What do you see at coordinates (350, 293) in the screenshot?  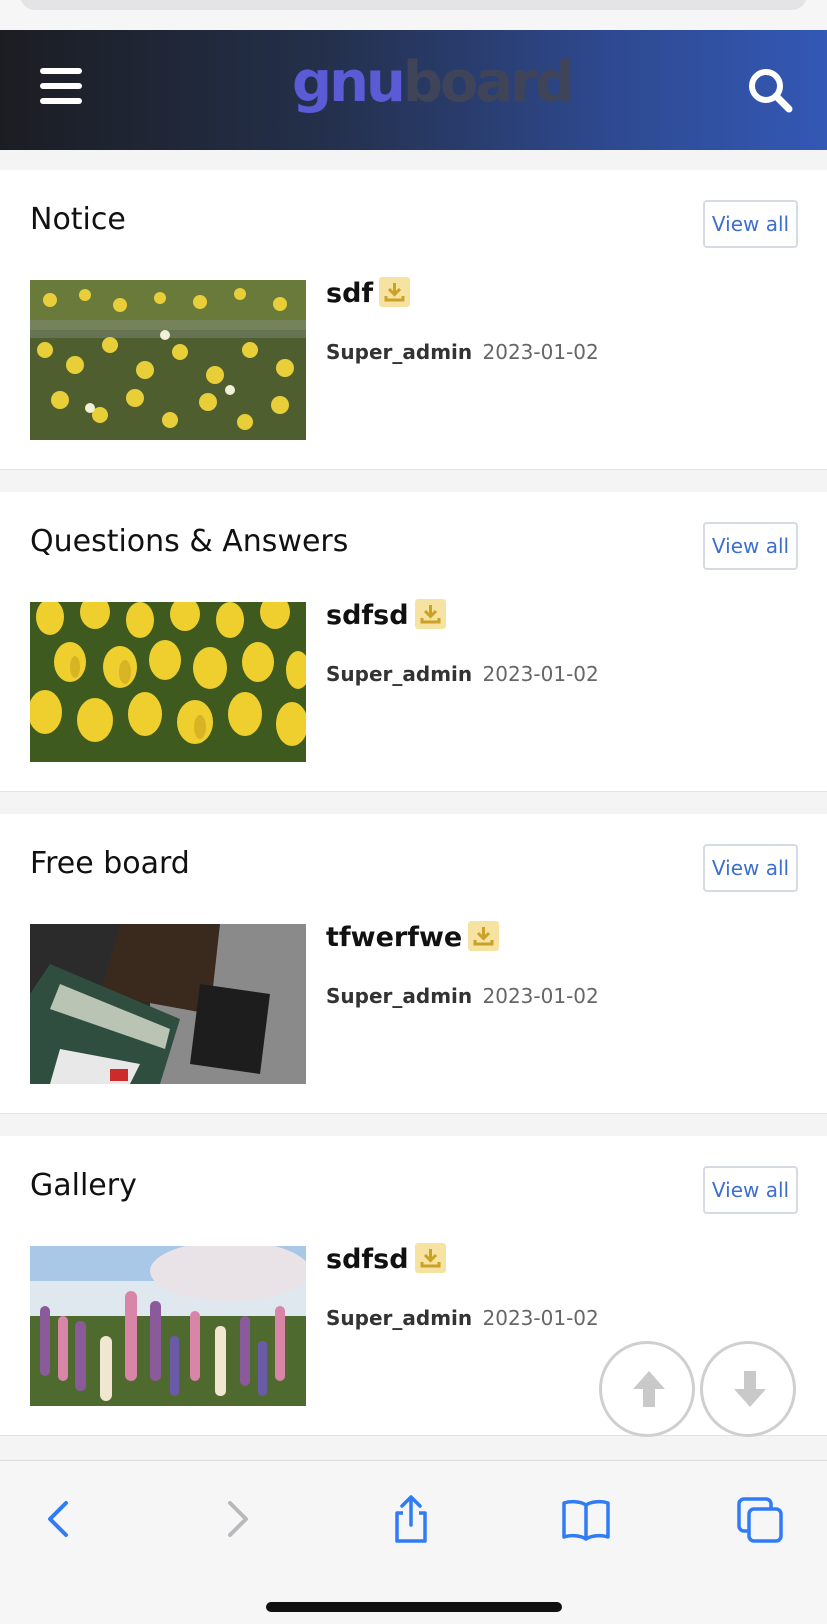 I see `post-title: sdf` at bounding box center [350, 293].